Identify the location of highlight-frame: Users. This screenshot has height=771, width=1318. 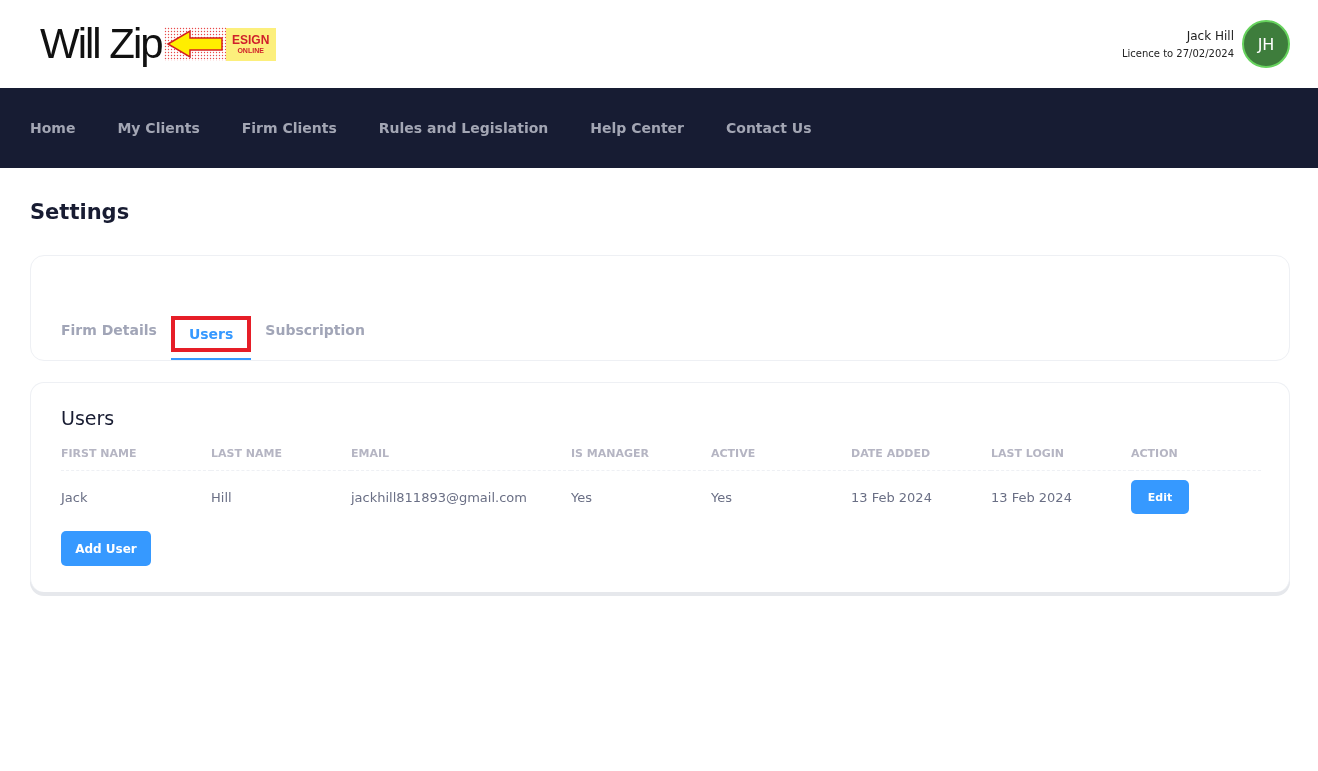
(211, 334).